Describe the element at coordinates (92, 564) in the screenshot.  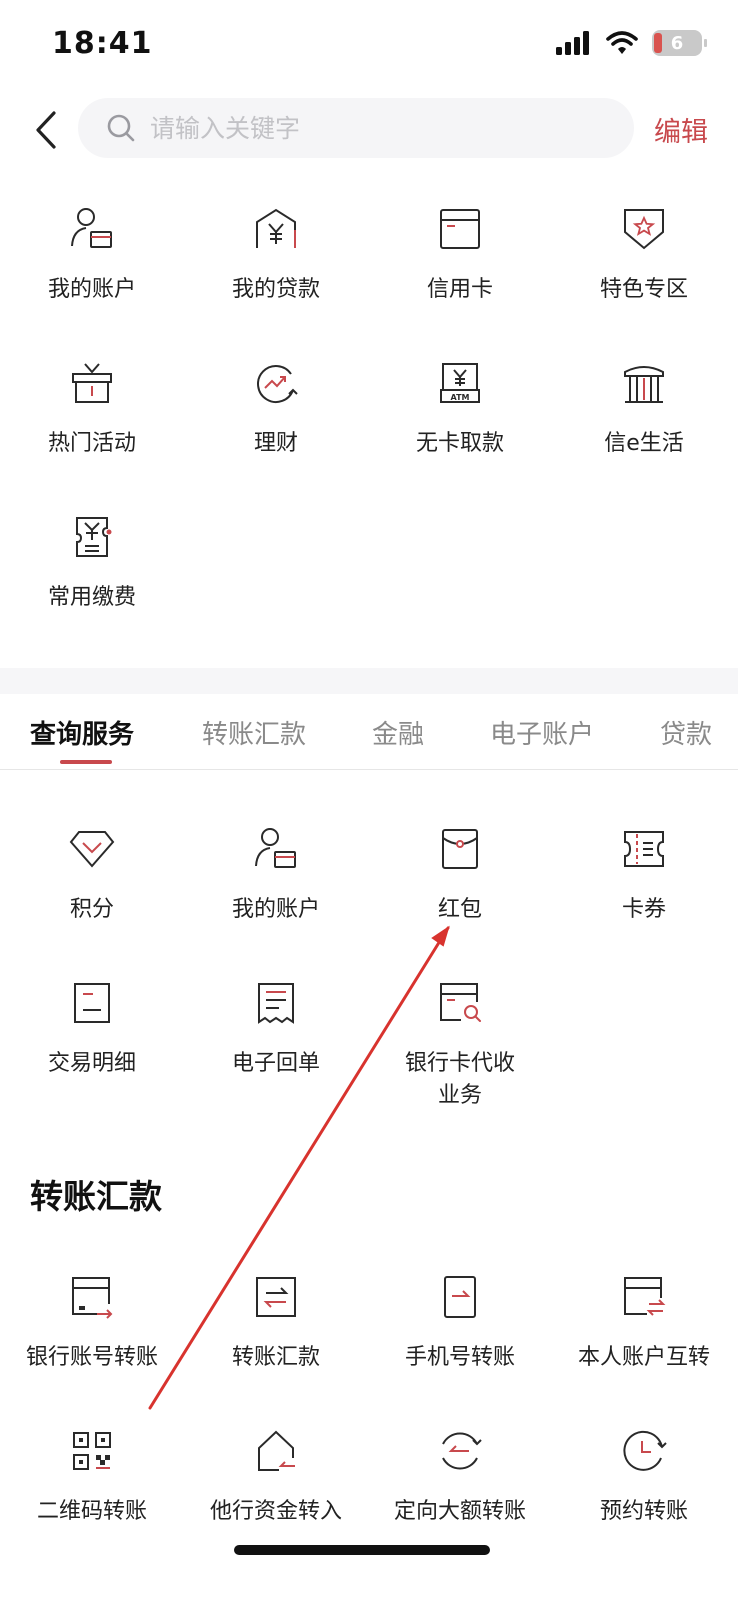
I see `menu-item-bill-payment: 常用缴费` at that location.